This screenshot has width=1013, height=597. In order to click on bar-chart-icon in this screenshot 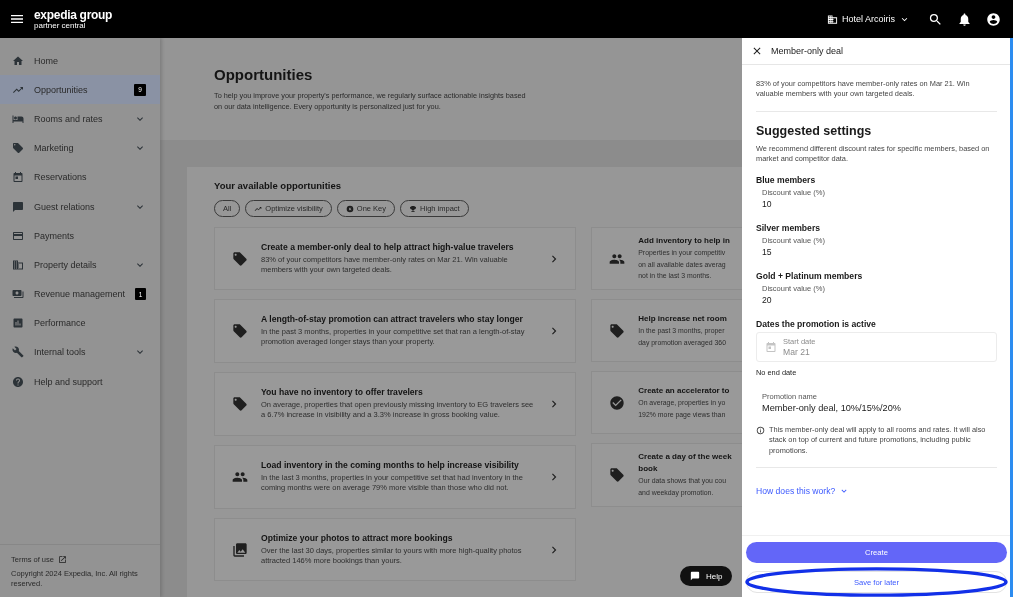, I will do `click(18, 323)`.